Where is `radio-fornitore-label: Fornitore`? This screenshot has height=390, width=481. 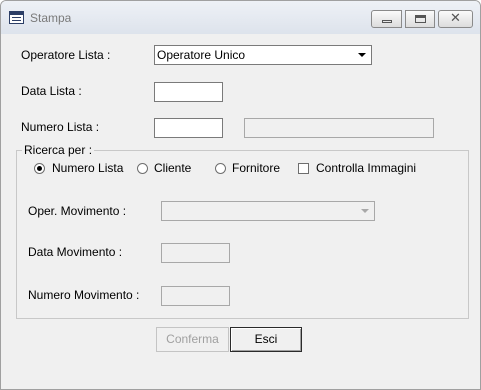
radio-fornitore-label: Fornitore is located at coordinates (256, 168).